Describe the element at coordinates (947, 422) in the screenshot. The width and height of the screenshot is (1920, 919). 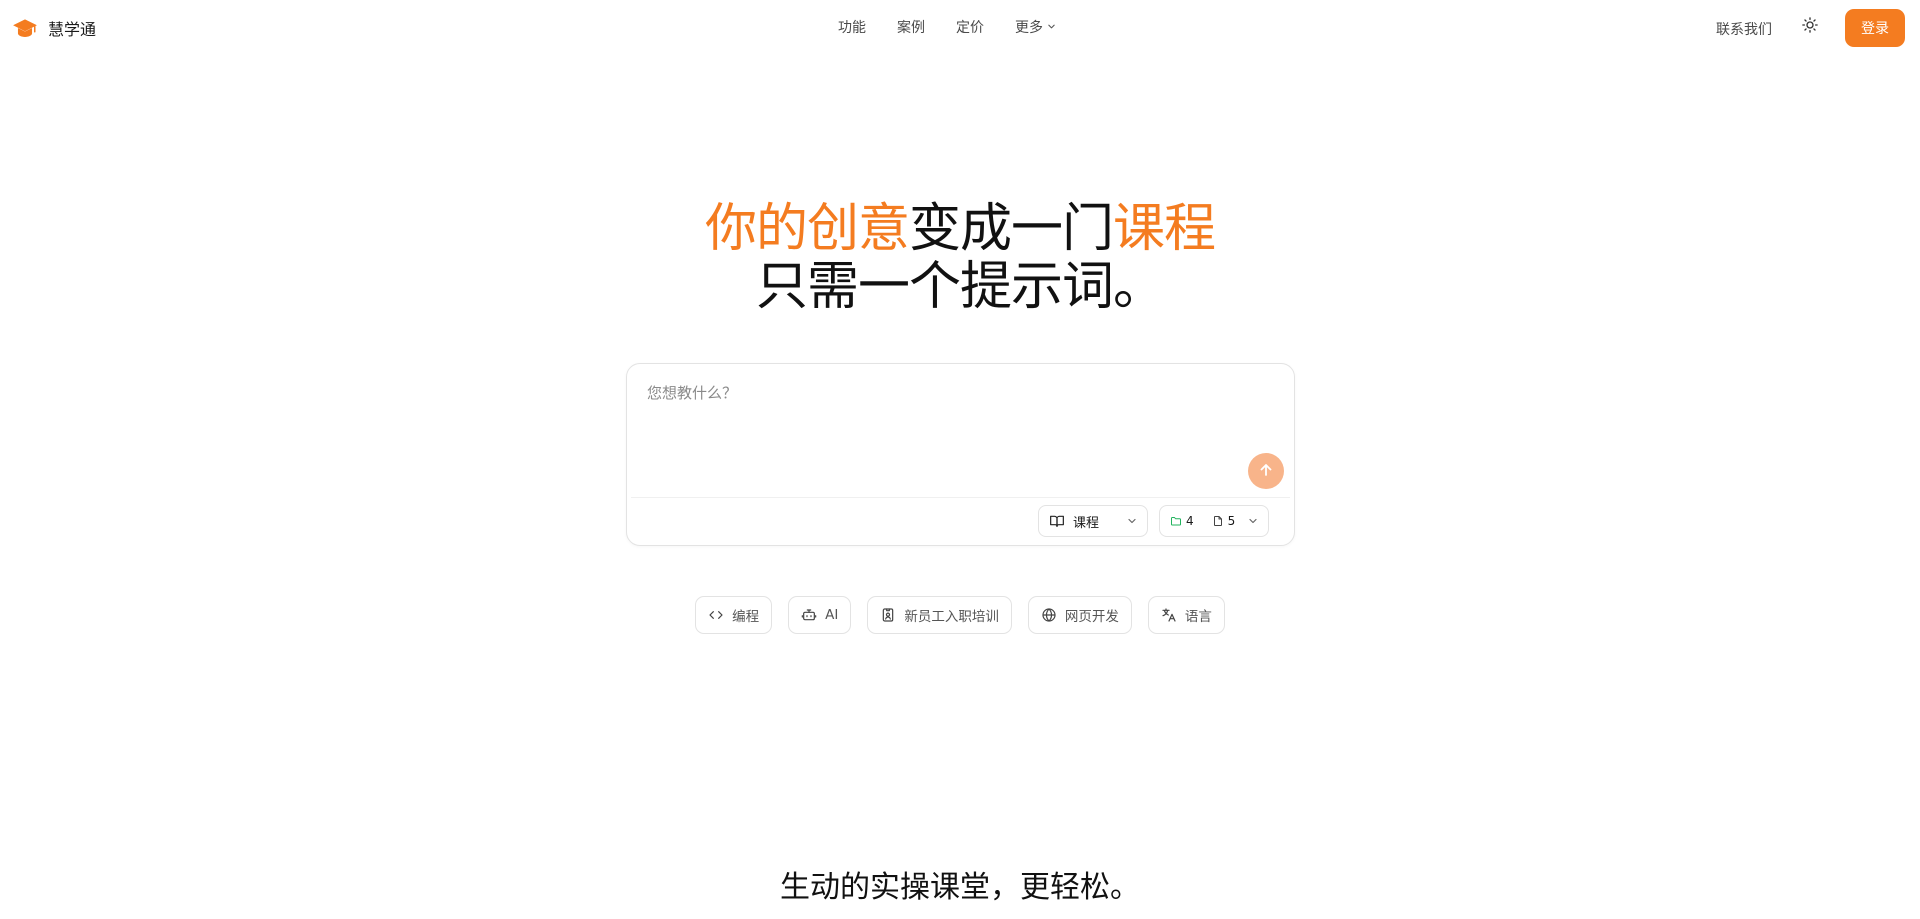
I see `prompt-input` at that location.